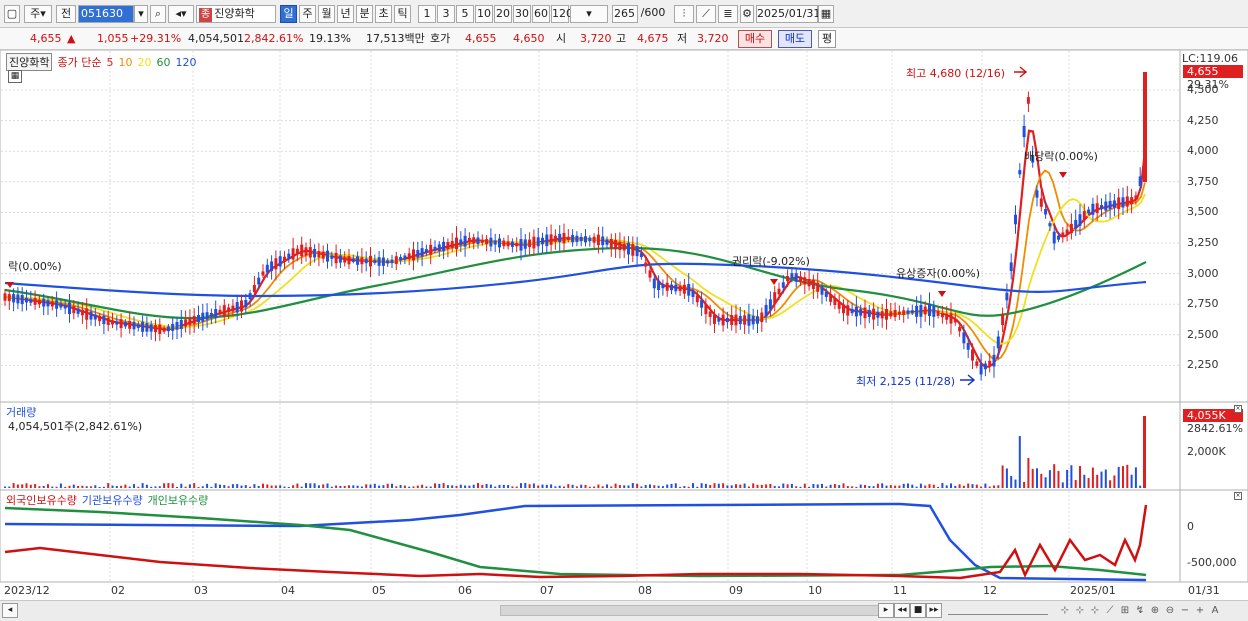 Image resolution: width=1248 pixels, height=621 pixels. What do you see at coordinates (522, 14) in the screenshot?
I see `unit-tab: 30` at bounding box center [522, 14].